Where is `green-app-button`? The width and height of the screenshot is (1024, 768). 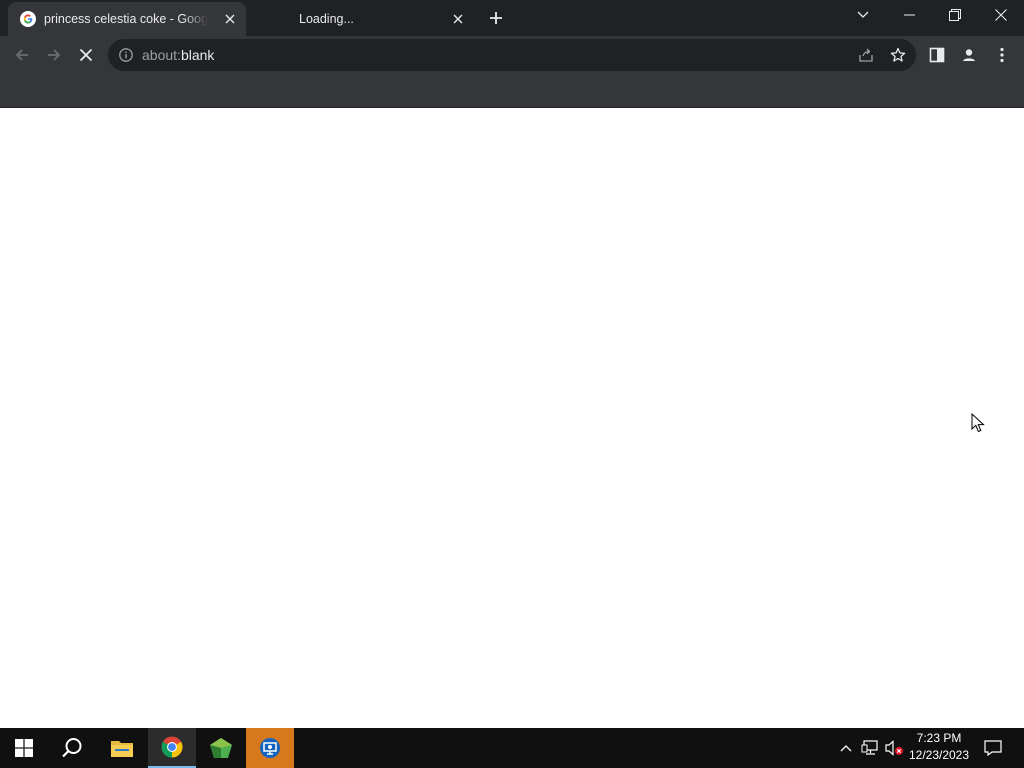 green-app-button is located at coordinates (221, 748).